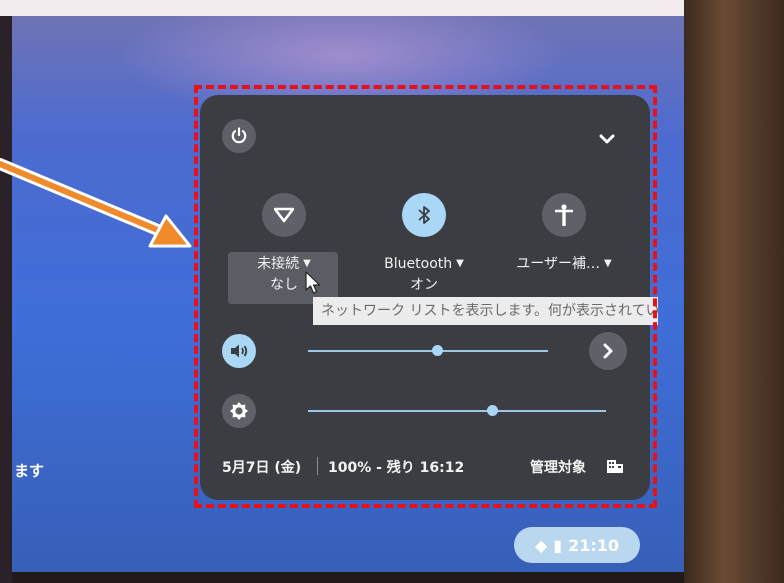  Describe the element at coordinates (734, 291) in the screenshot. I see `screen-bezel-right` at that location.